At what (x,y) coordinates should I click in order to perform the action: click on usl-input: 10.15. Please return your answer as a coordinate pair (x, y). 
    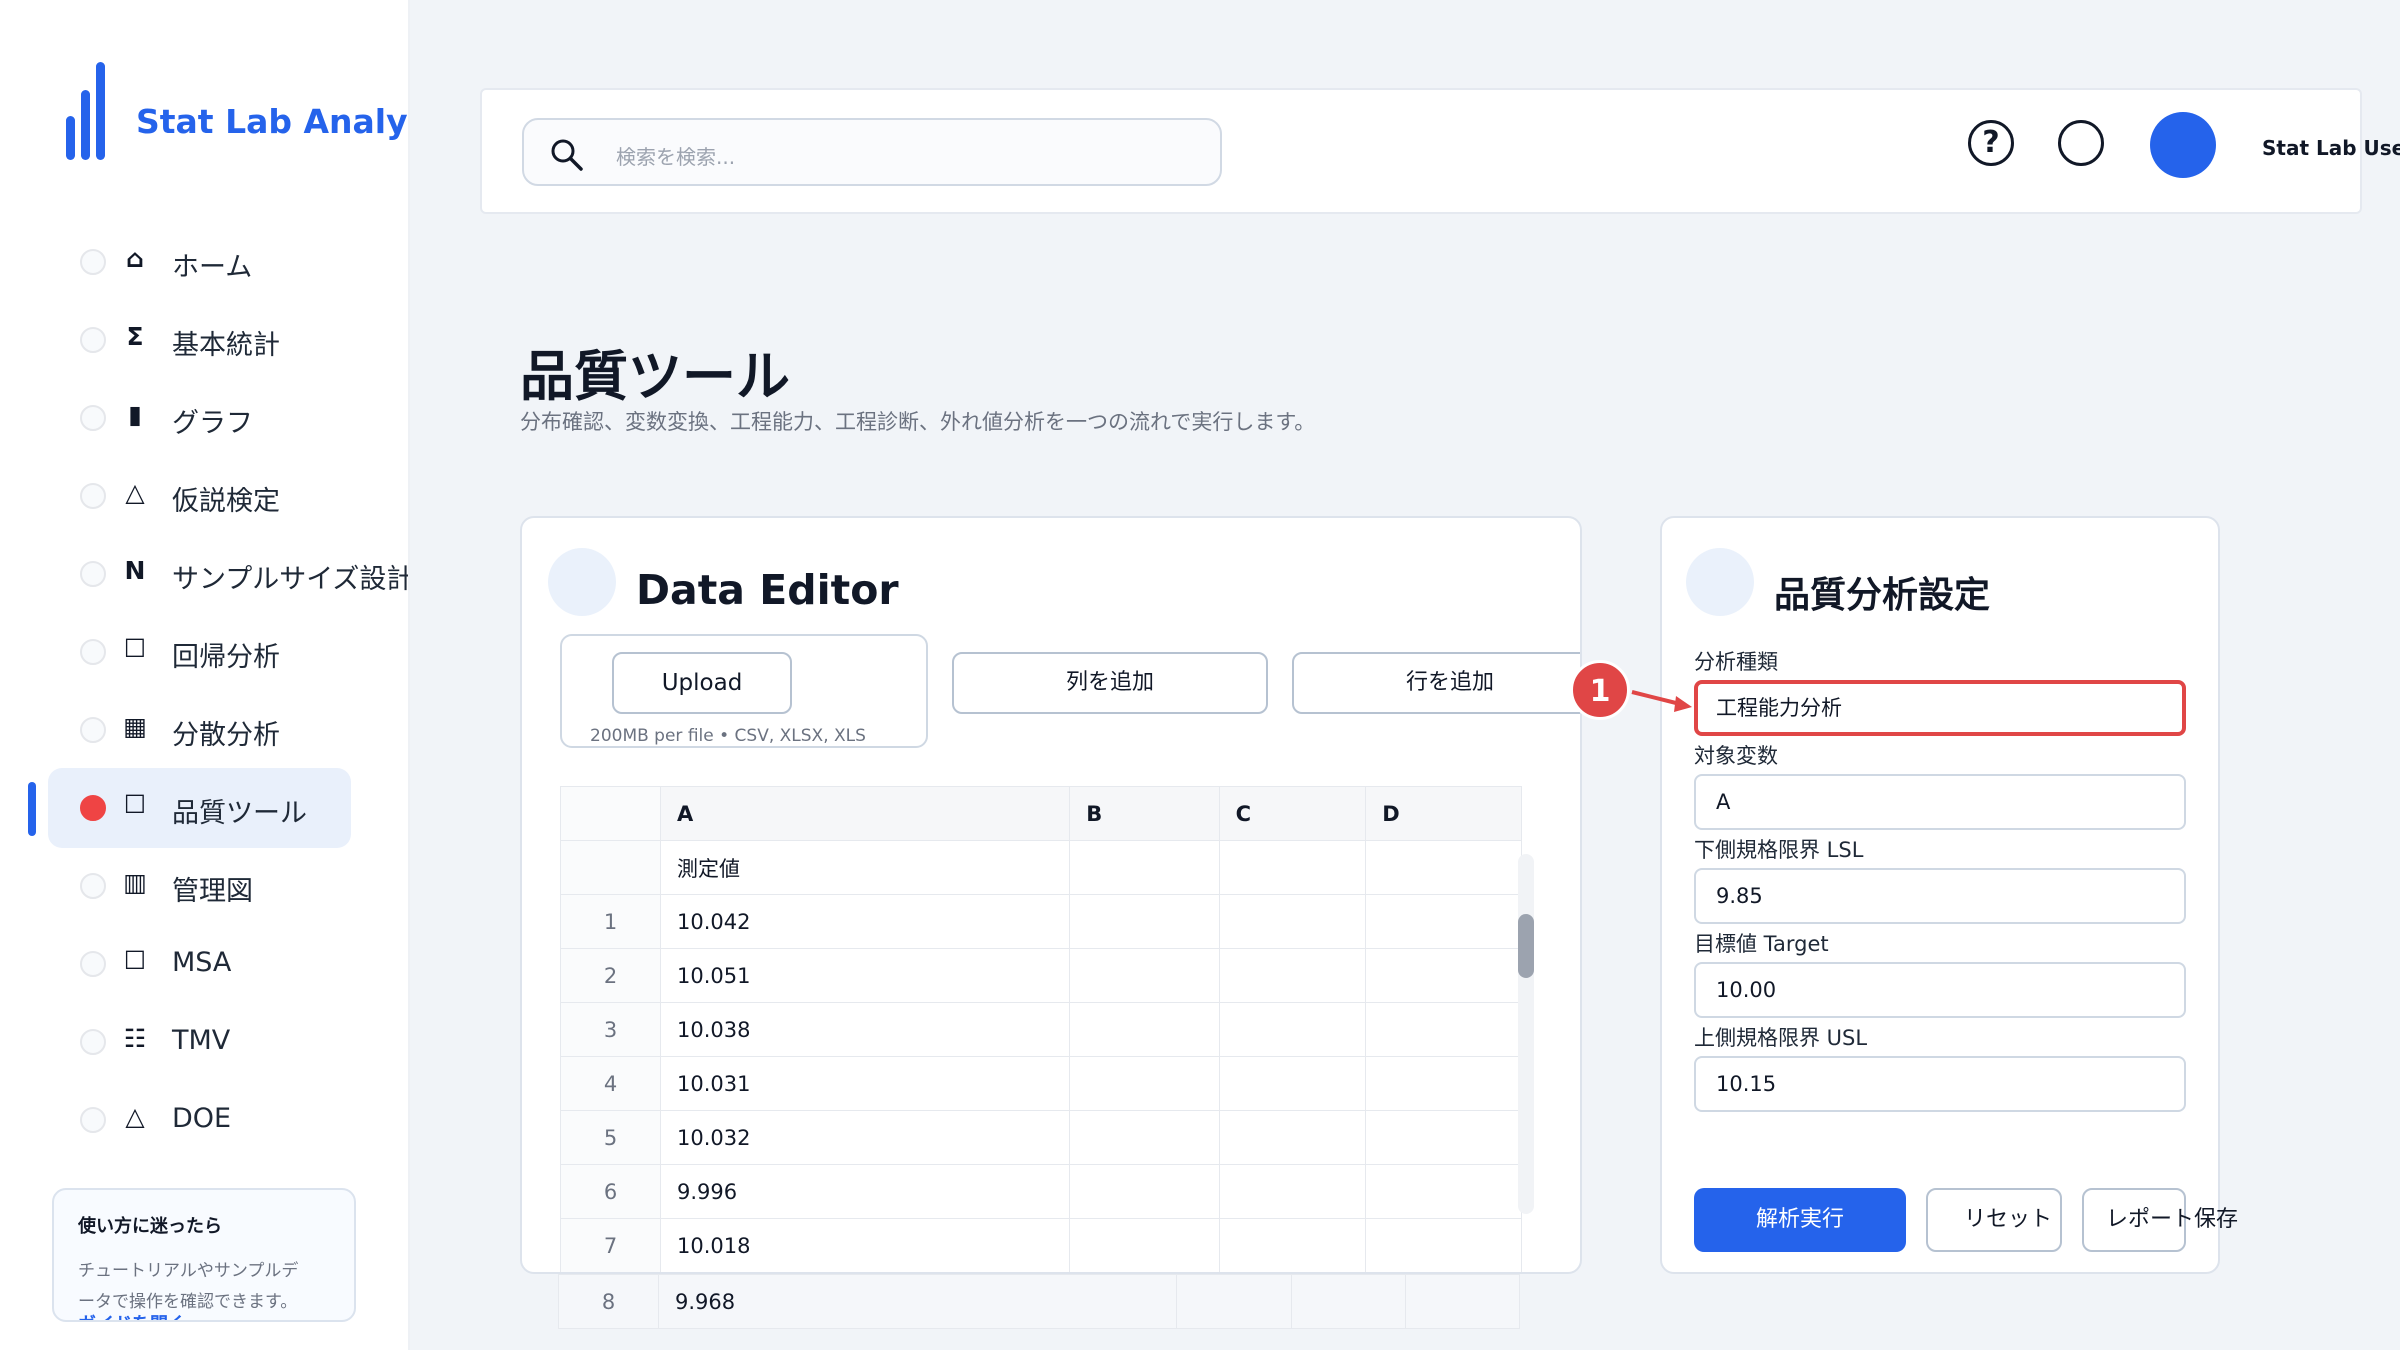
    Looking at the image, I should click on (1940, 1084).